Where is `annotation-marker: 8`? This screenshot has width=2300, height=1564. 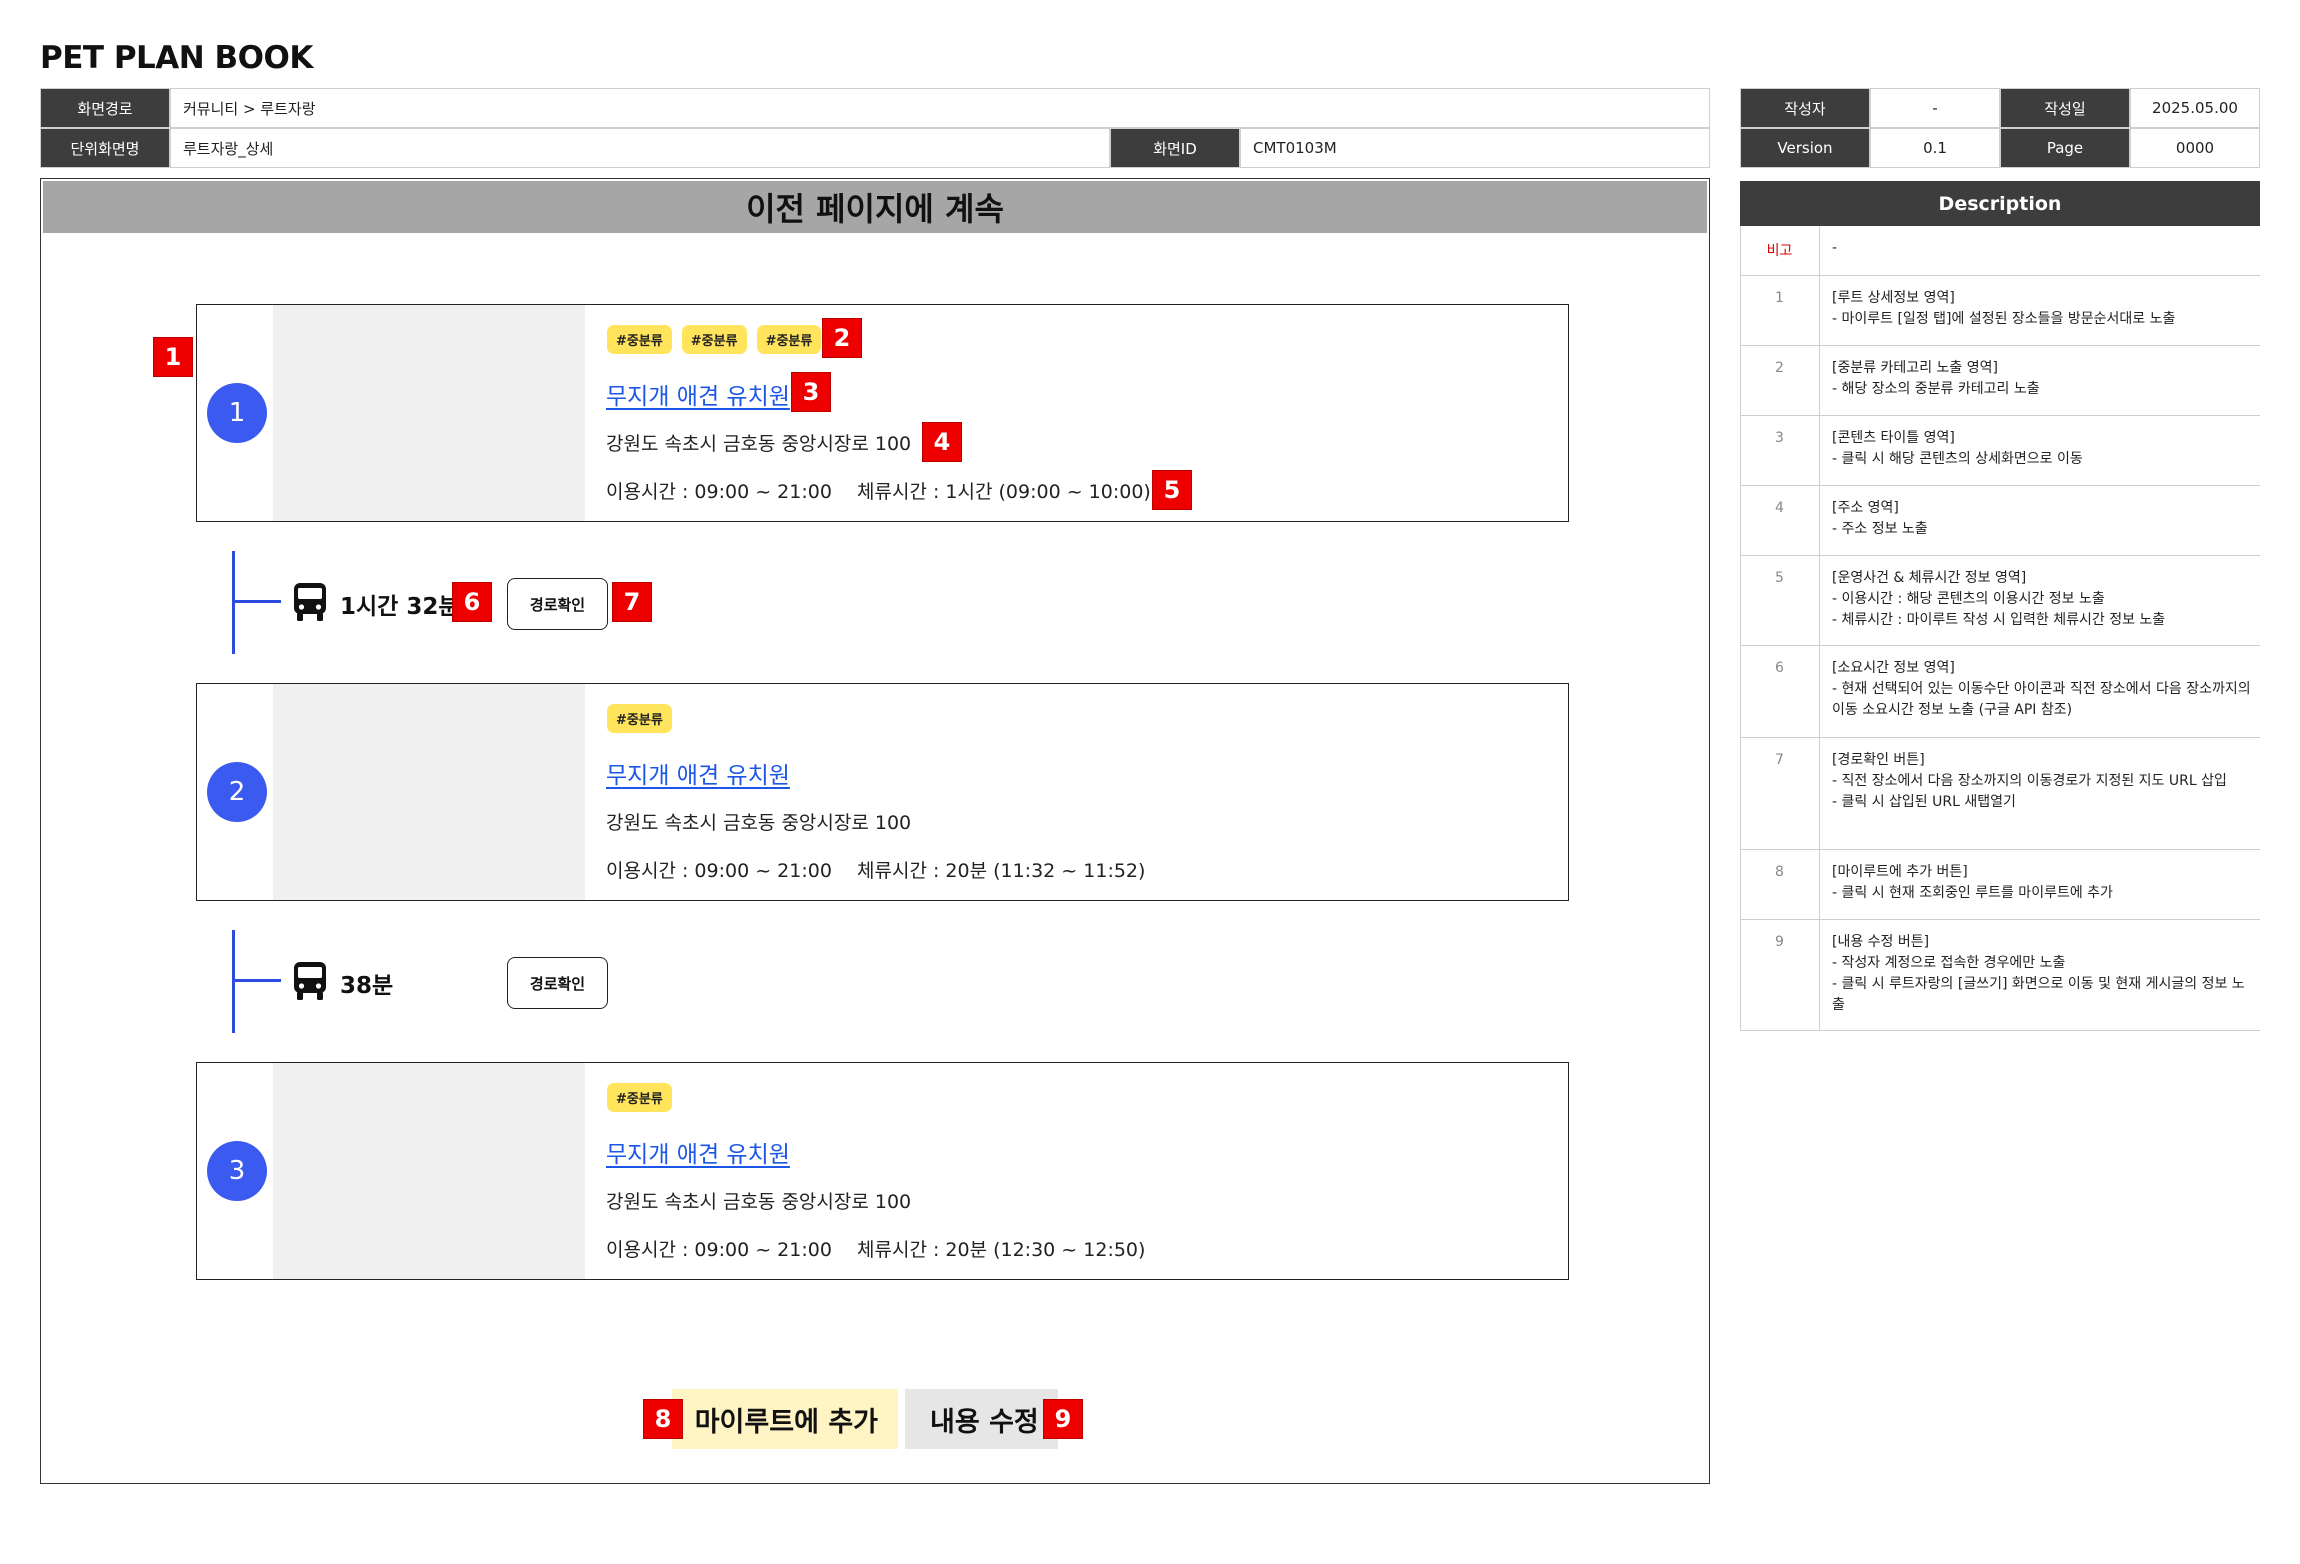 annotation-marker: 8 is located at coordinates (663, 1419).